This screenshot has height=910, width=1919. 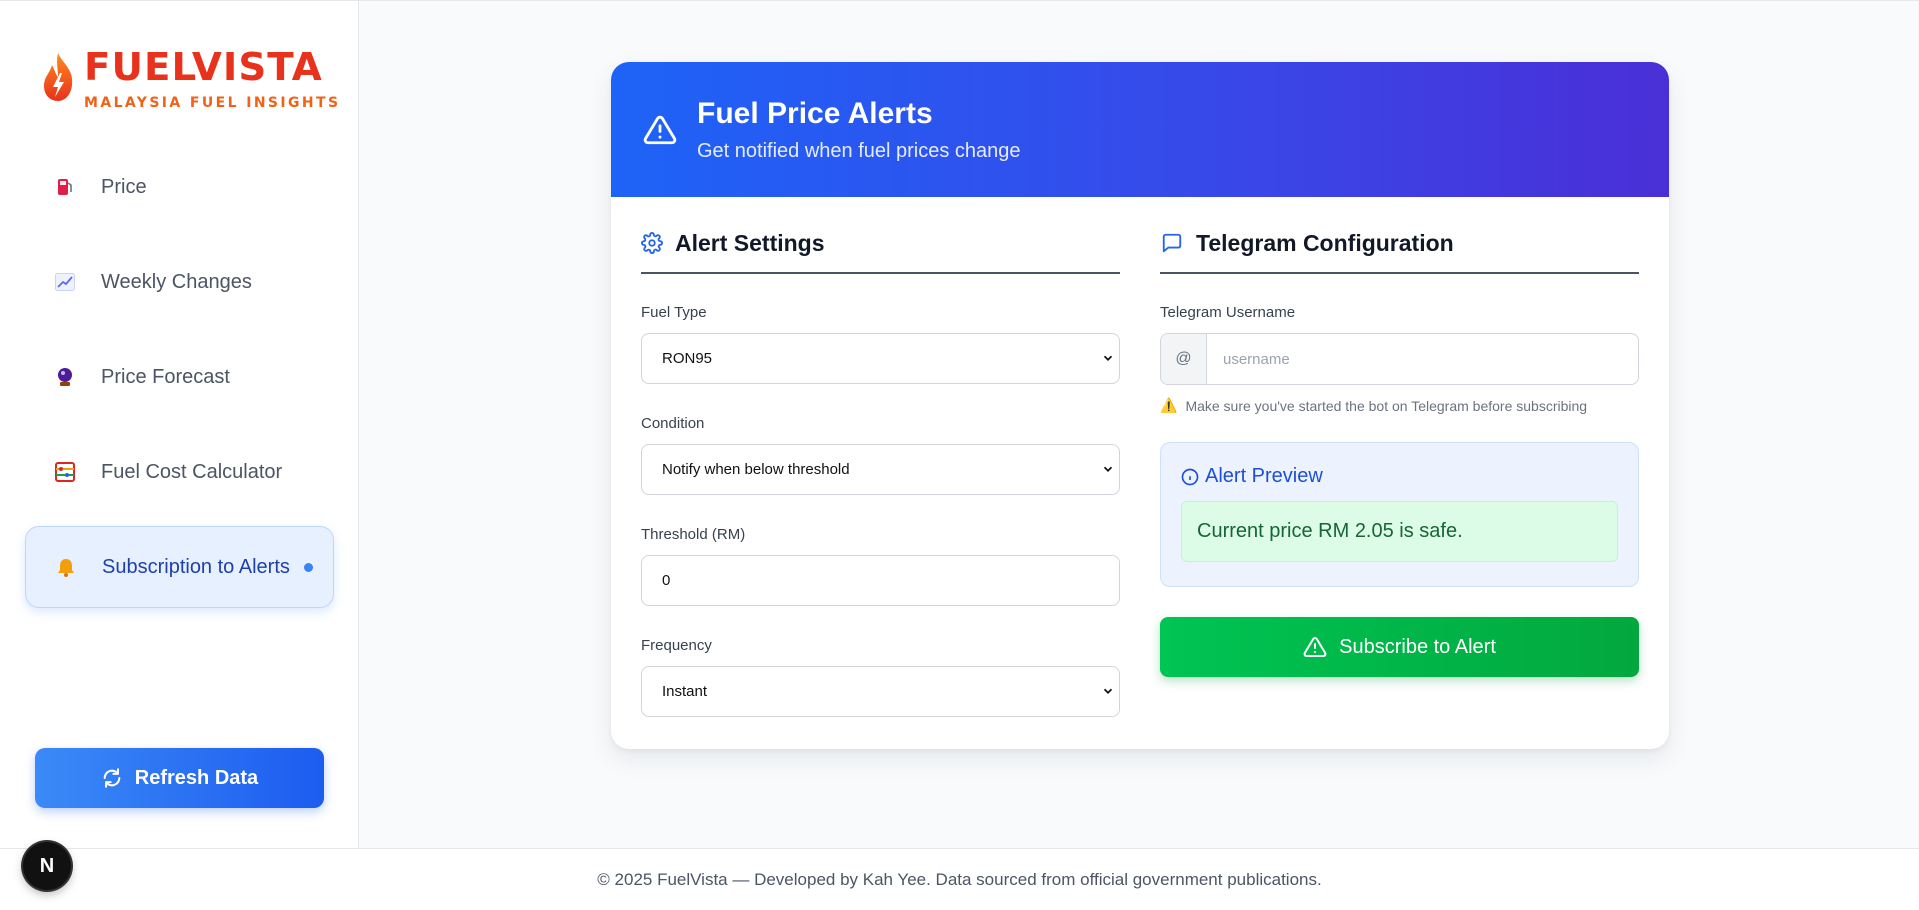 I want to click on alert-settings-title: Alert Settings, so click(x=880, y=248).